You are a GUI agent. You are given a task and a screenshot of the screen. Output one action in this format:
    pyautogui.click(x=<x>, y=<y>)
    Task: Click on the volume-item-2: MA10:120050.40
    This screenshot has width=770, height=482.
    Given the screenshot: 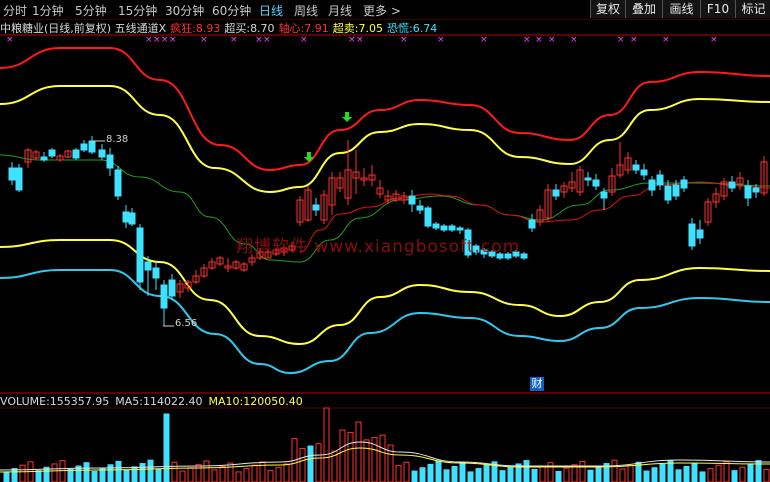 What is the action you would take?
    pyautogui.click(x=256, y=401)
    